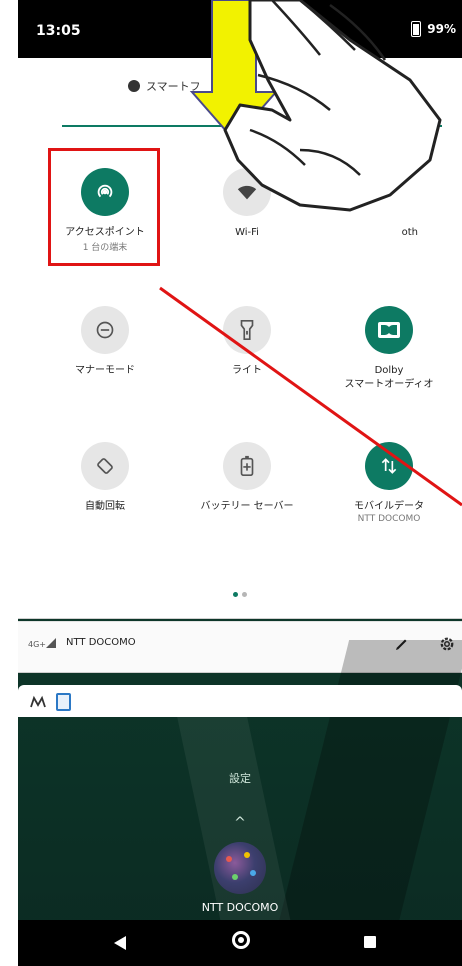 This screenshot has width=462, height=966. What do you see at coordinates (240, 823) in the screenshot?
I see `app-drawer-chevron-icon: ^` at bounding box center [240, 823].